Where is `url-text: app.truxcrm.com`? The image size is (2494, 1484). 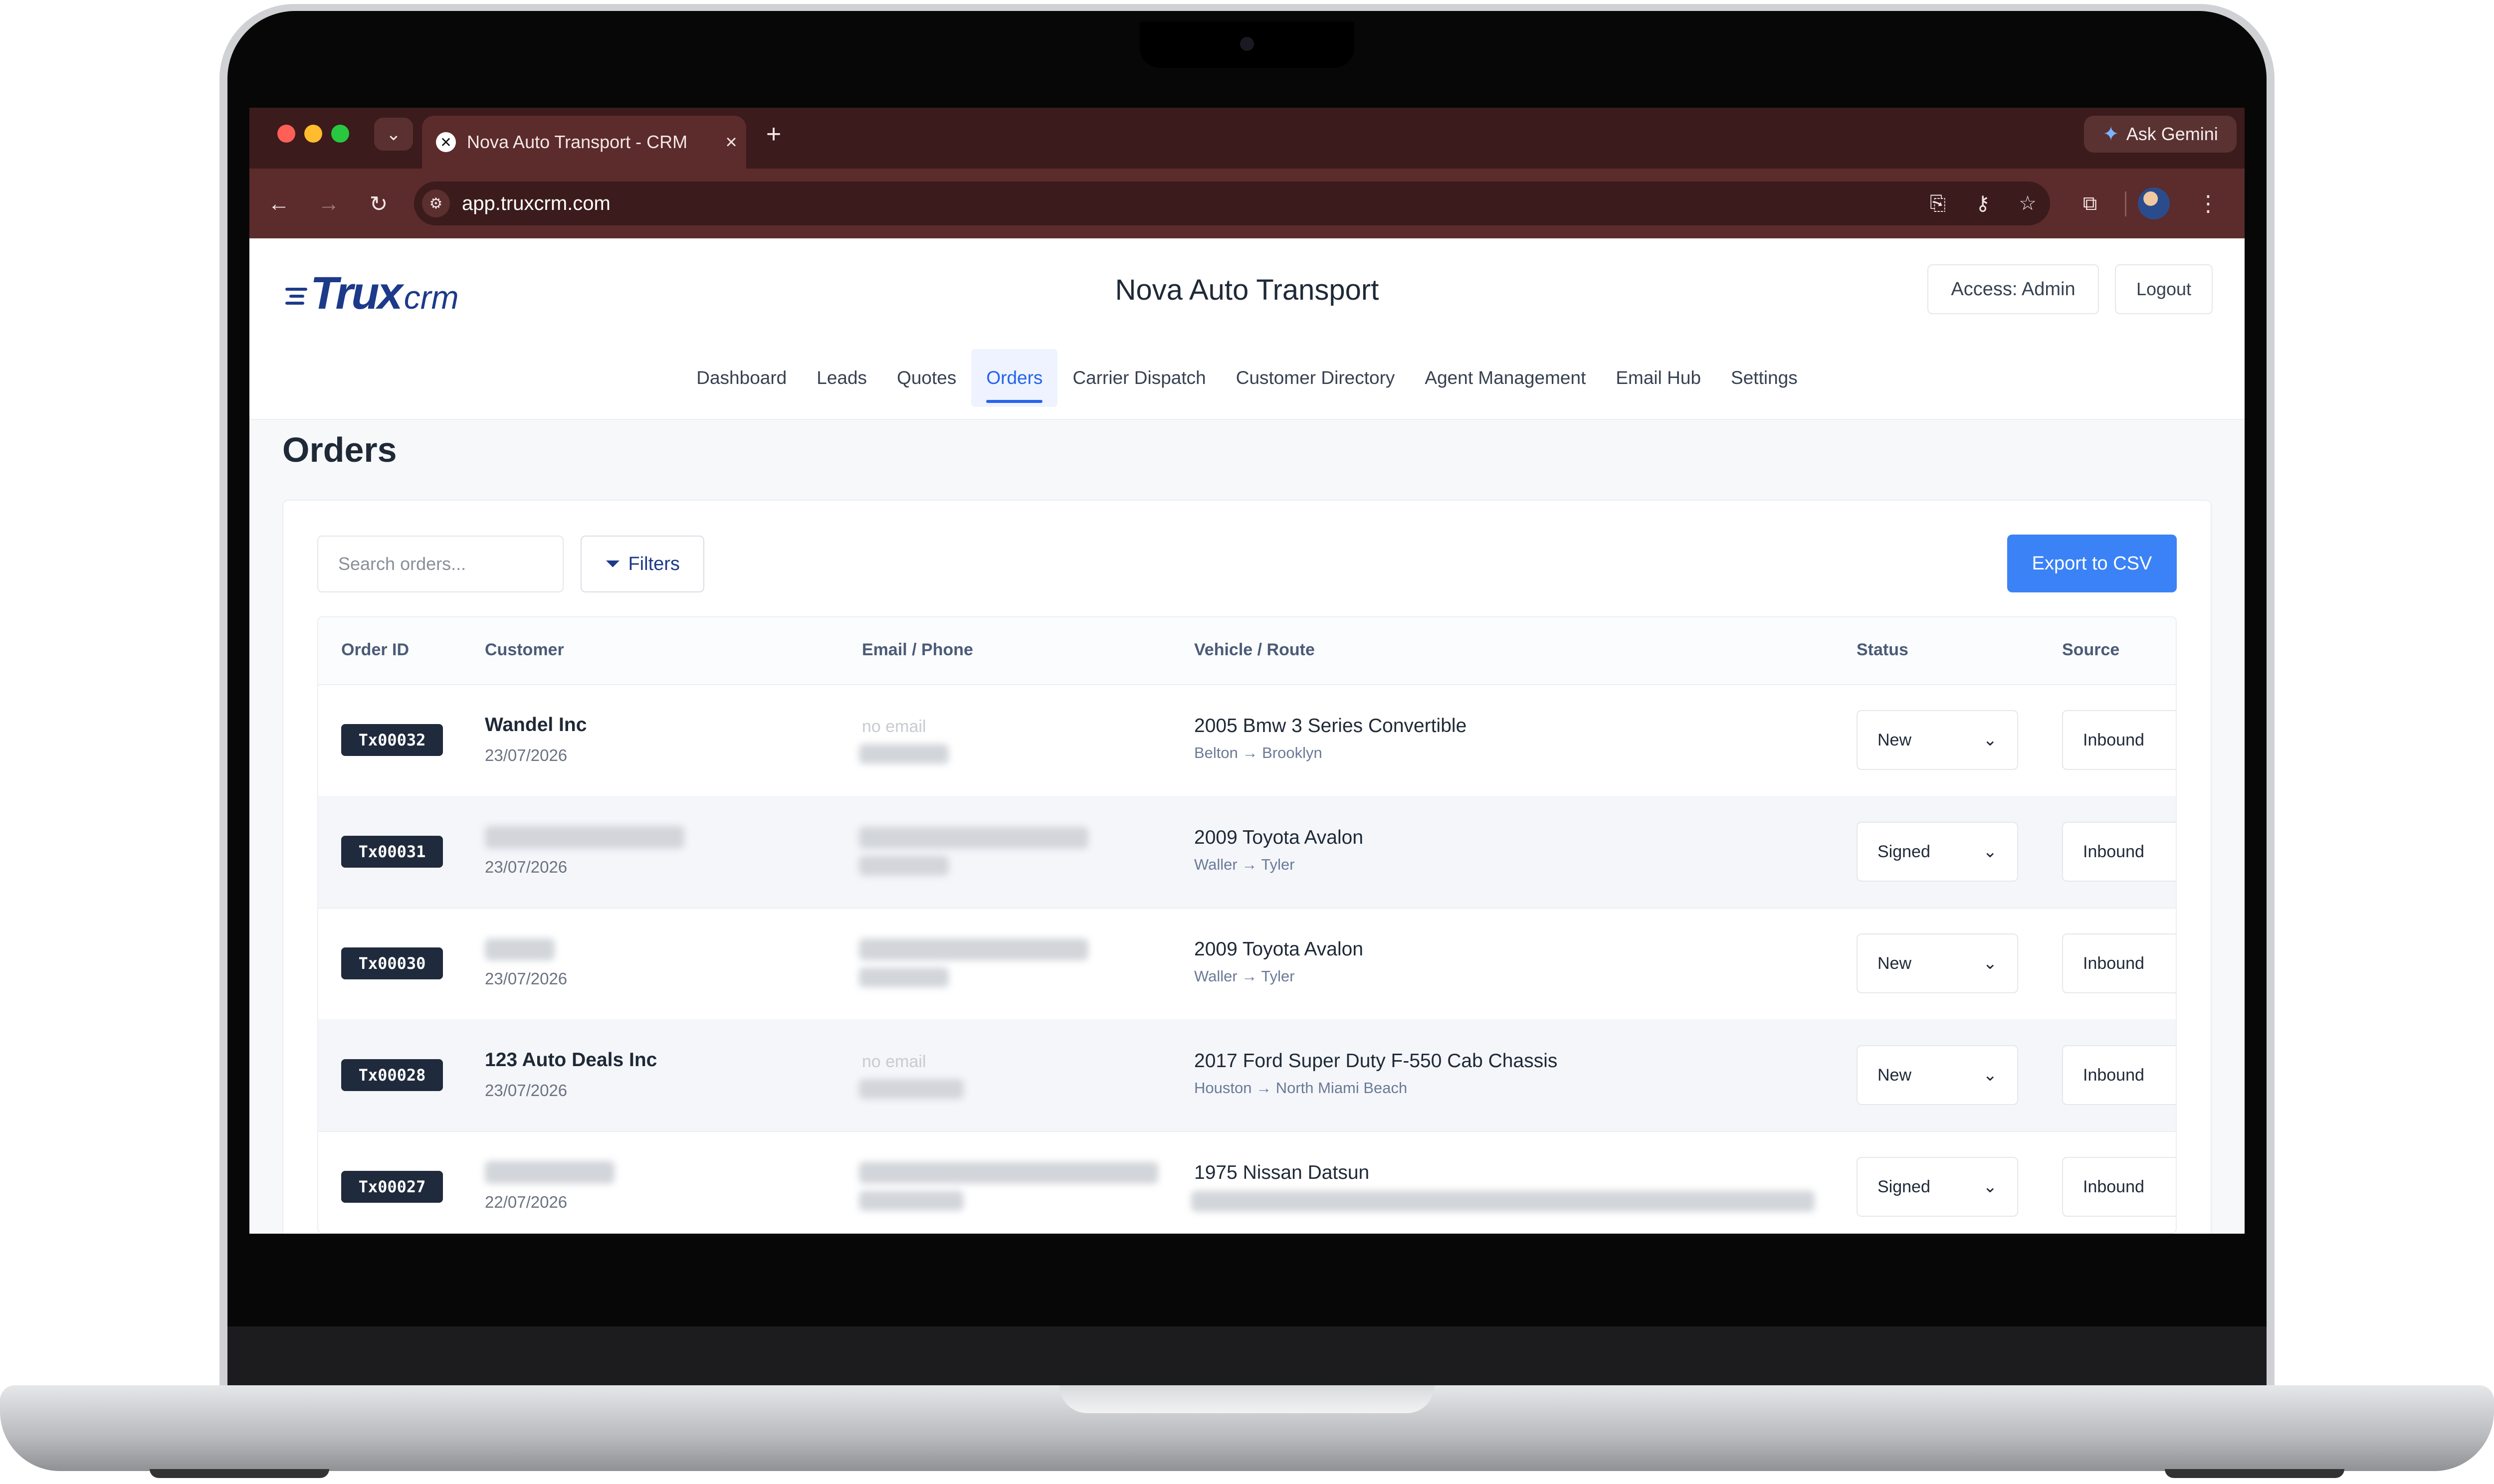 url-text: app.truxcrm.com is located at coordinates (1188, 203).